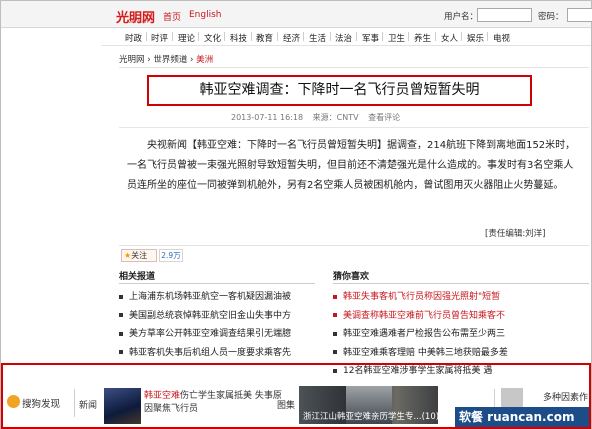  I want to click on gallery-caption: 浙江江山韩亚空难亲历学生专...(10), so click(371, 416).